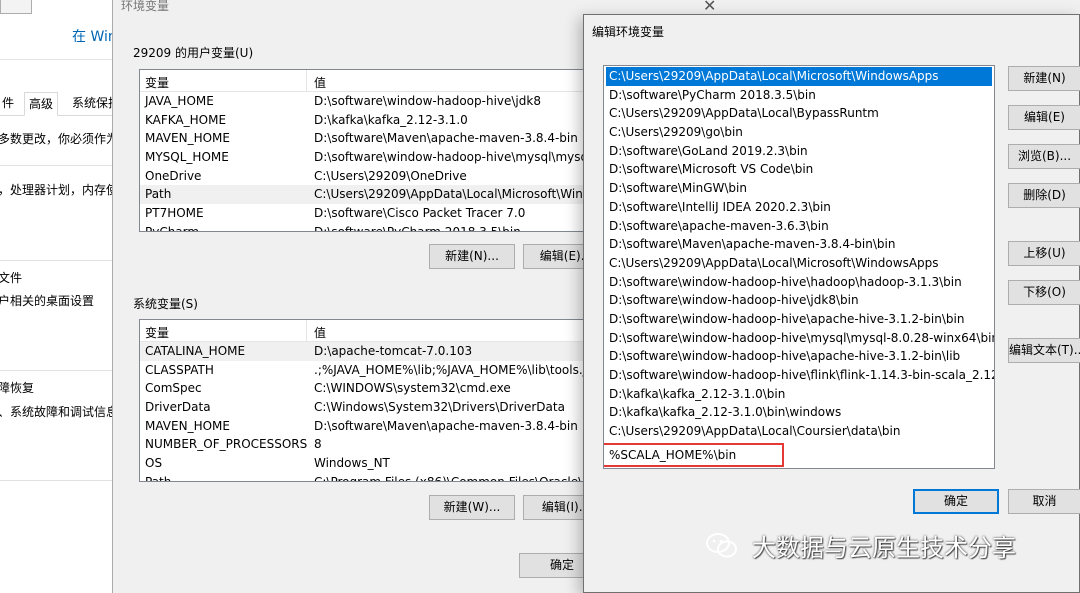  I want to click on watermark-text: 大数据与云原生技术分享, so click(884, 548).